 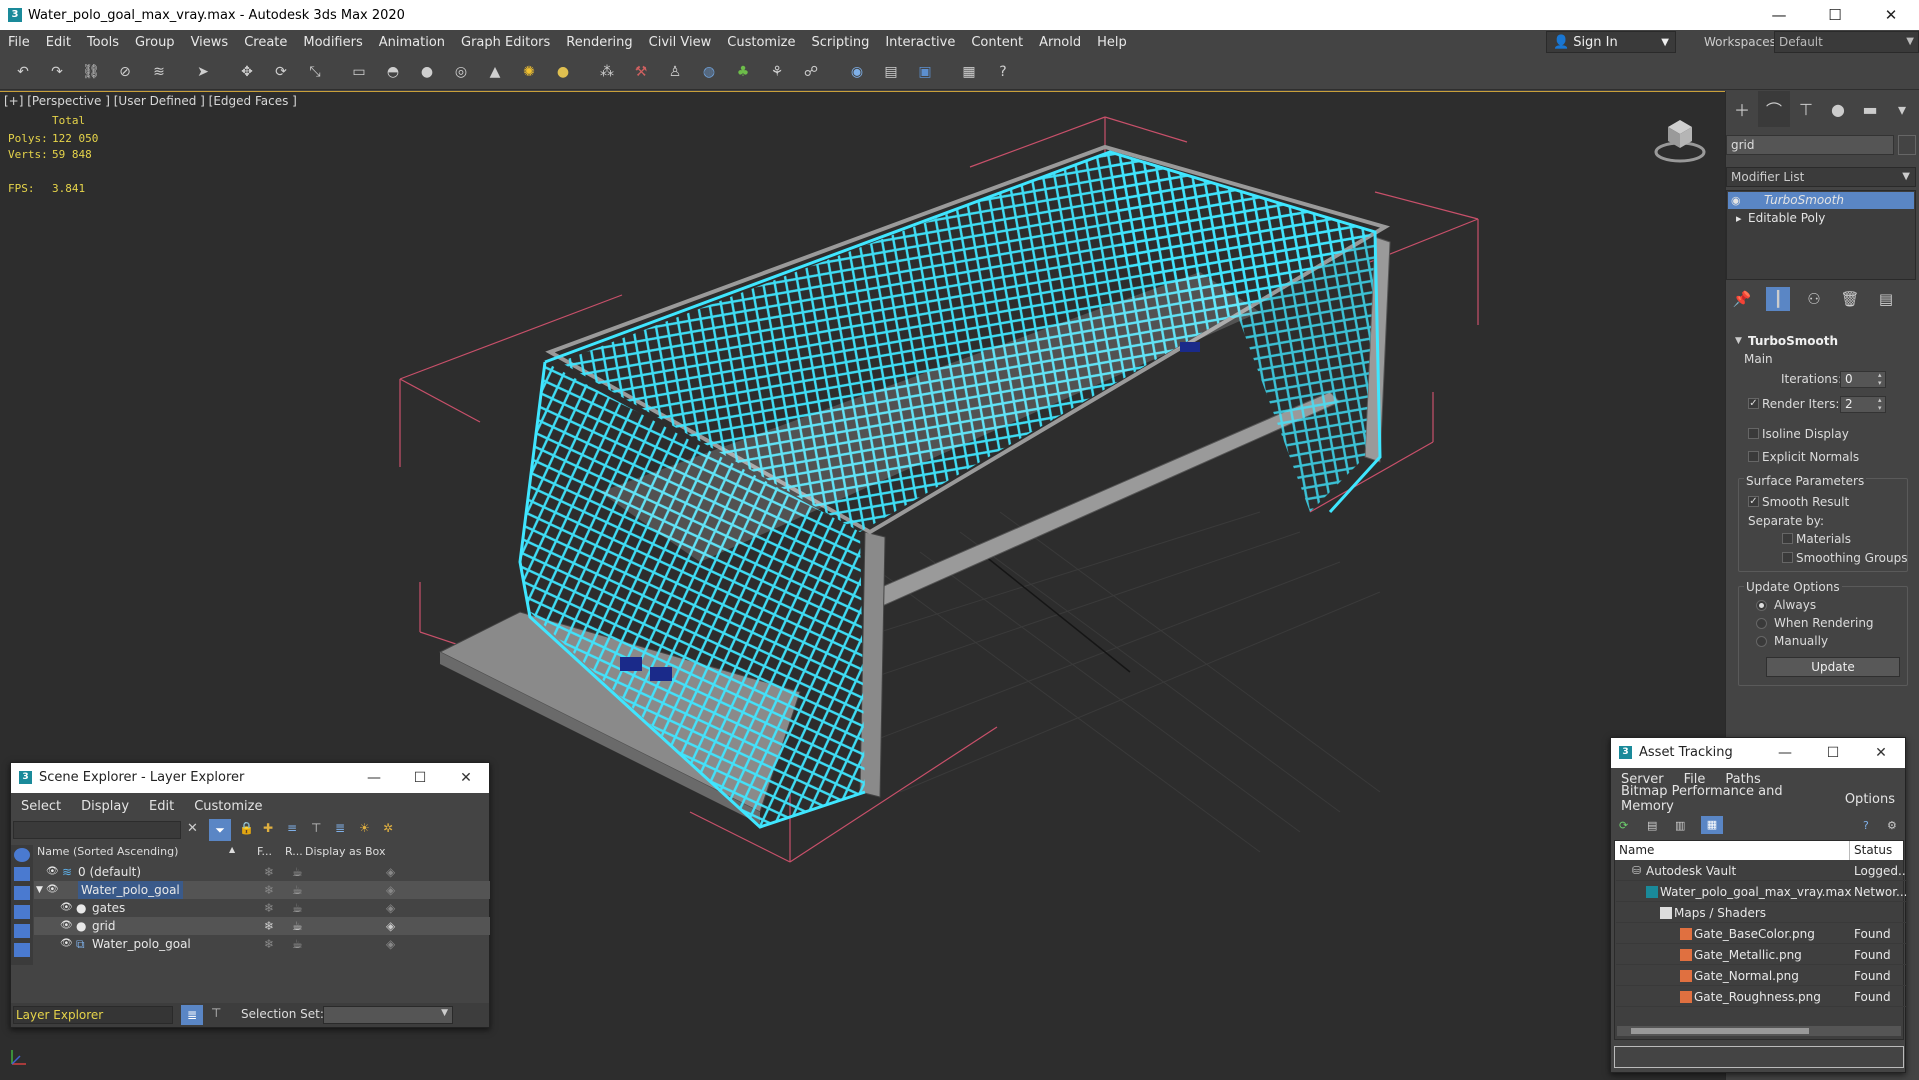 I want to click on menu-graph-editors: Graph Editors, so click(x=505, y=42).